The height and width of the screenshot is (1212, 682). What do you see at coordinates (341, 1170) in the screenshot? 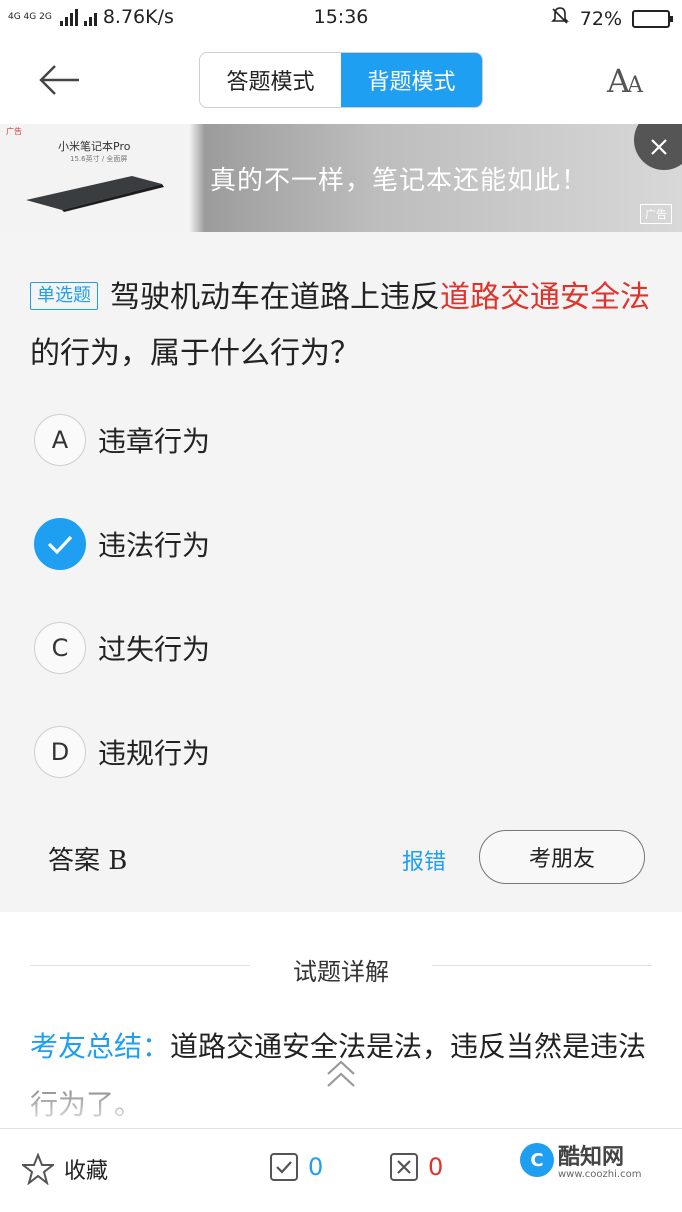
I see `bottom-bar: 收藏 0 0 C 酷知网 www.coozhi.com` at bounding box center [341, 1170].